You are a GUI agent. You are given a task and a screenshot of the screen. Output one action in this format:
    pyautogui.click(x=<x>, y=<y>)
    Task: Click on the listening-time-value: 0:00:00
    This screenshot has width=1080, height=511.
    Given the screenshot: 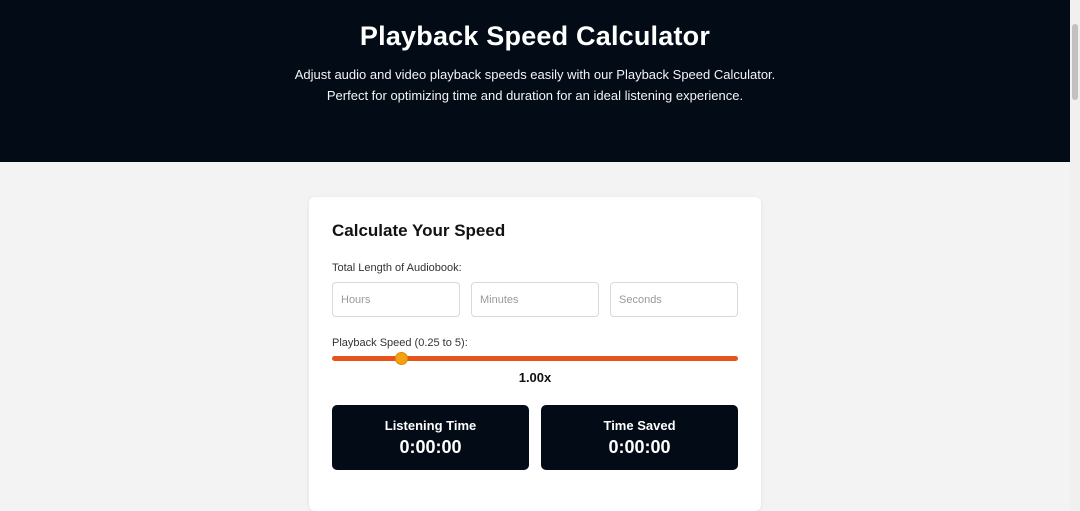 What is the action you would take?
    pyautogui.click(x=430, y=447)
    